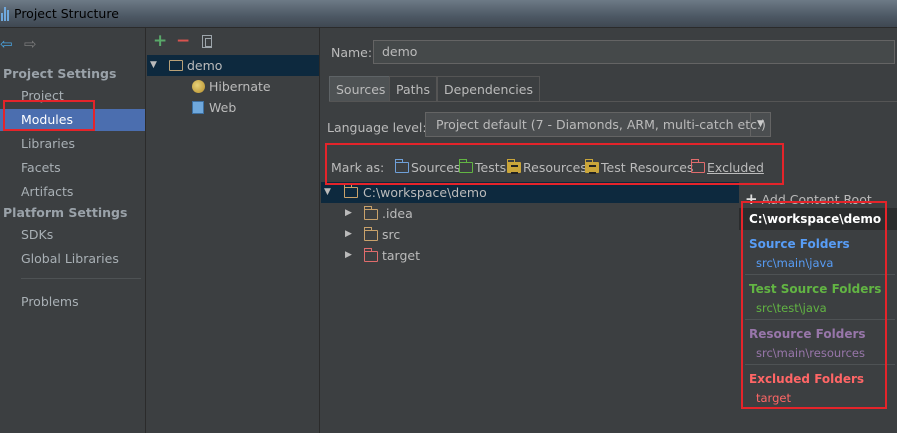 This screenshot has height=433, width=897. What do you see at coordinates (397, 213) in the screenshot?
I see `folder-label: .idea` at bounding box center [397, 213].